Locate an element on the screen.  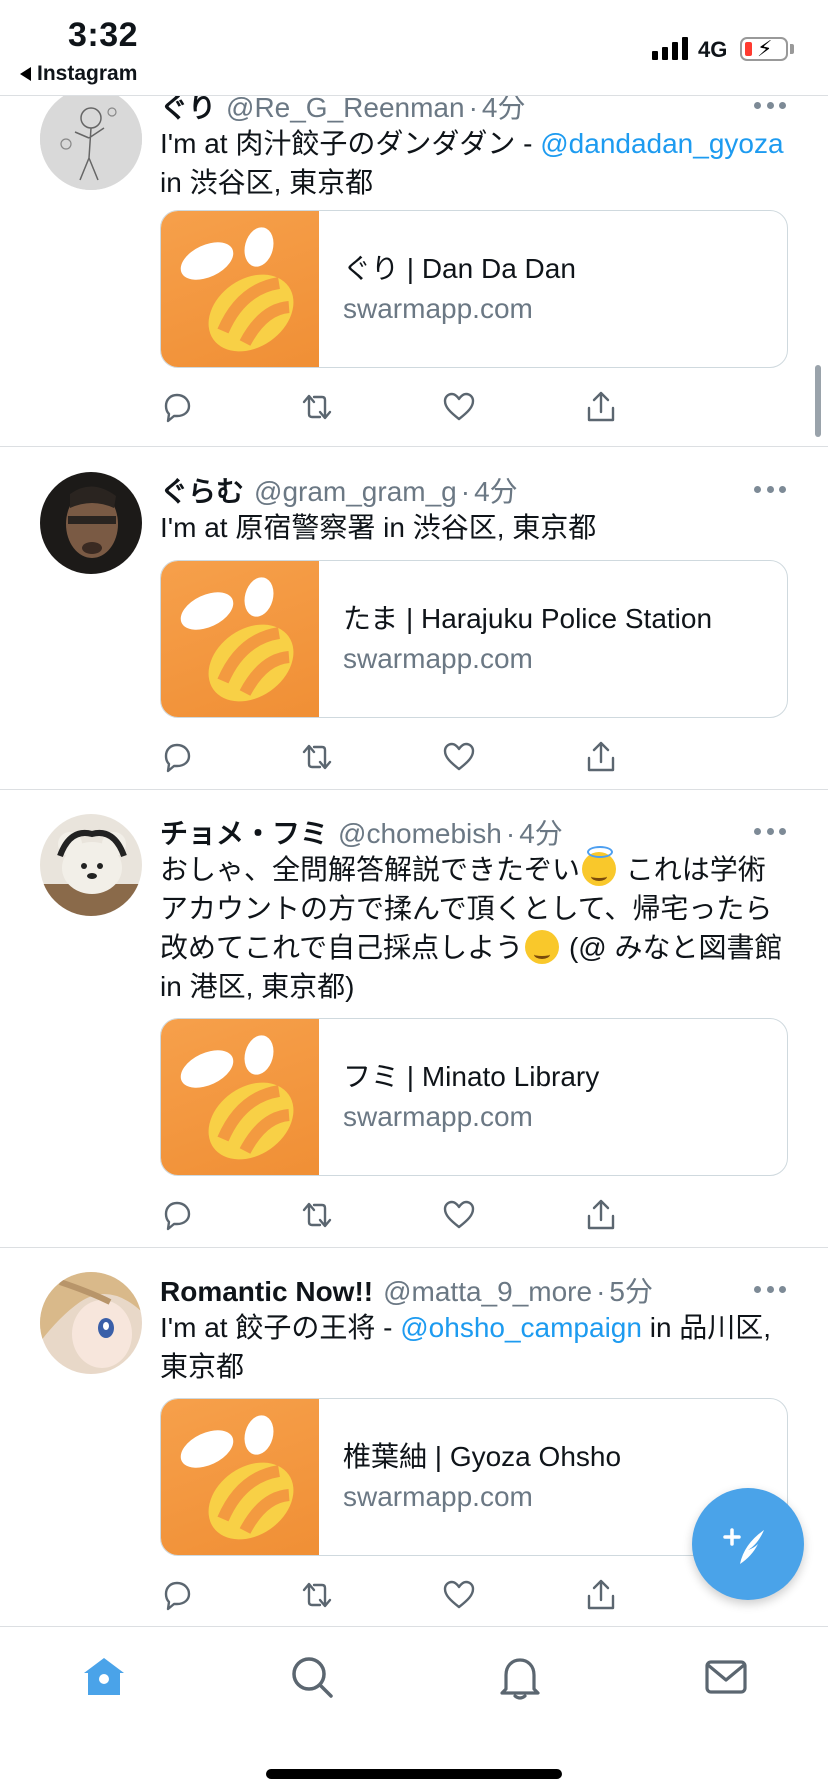
tab-messages is located at coordinates (726, 1677).